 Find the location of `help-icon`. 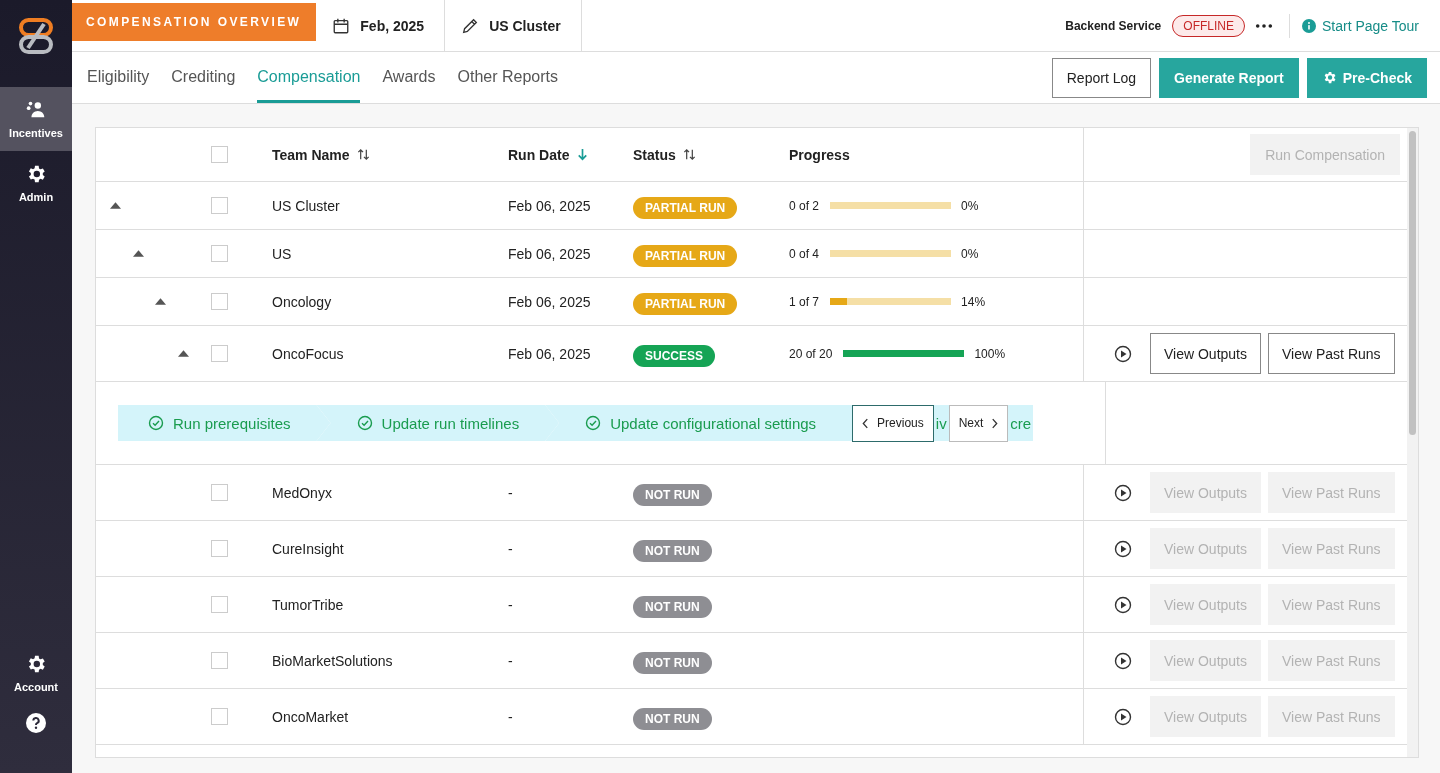

help-icon is located at coordinates (36, 723).